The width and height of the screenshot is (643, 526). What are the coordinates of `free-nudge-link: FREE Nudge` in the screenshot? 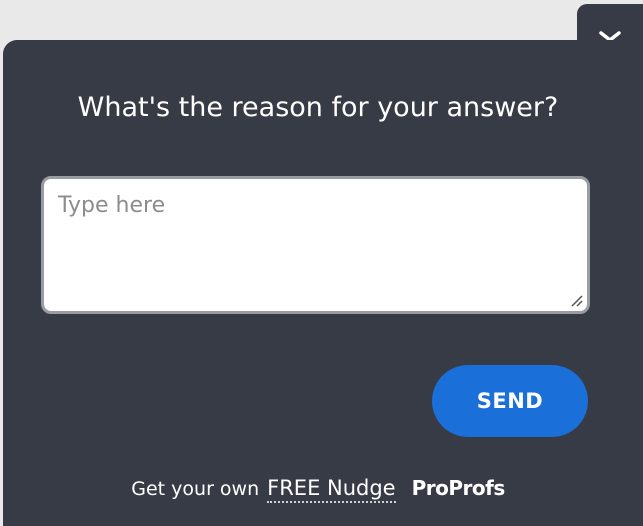 It's located at (331, 489).